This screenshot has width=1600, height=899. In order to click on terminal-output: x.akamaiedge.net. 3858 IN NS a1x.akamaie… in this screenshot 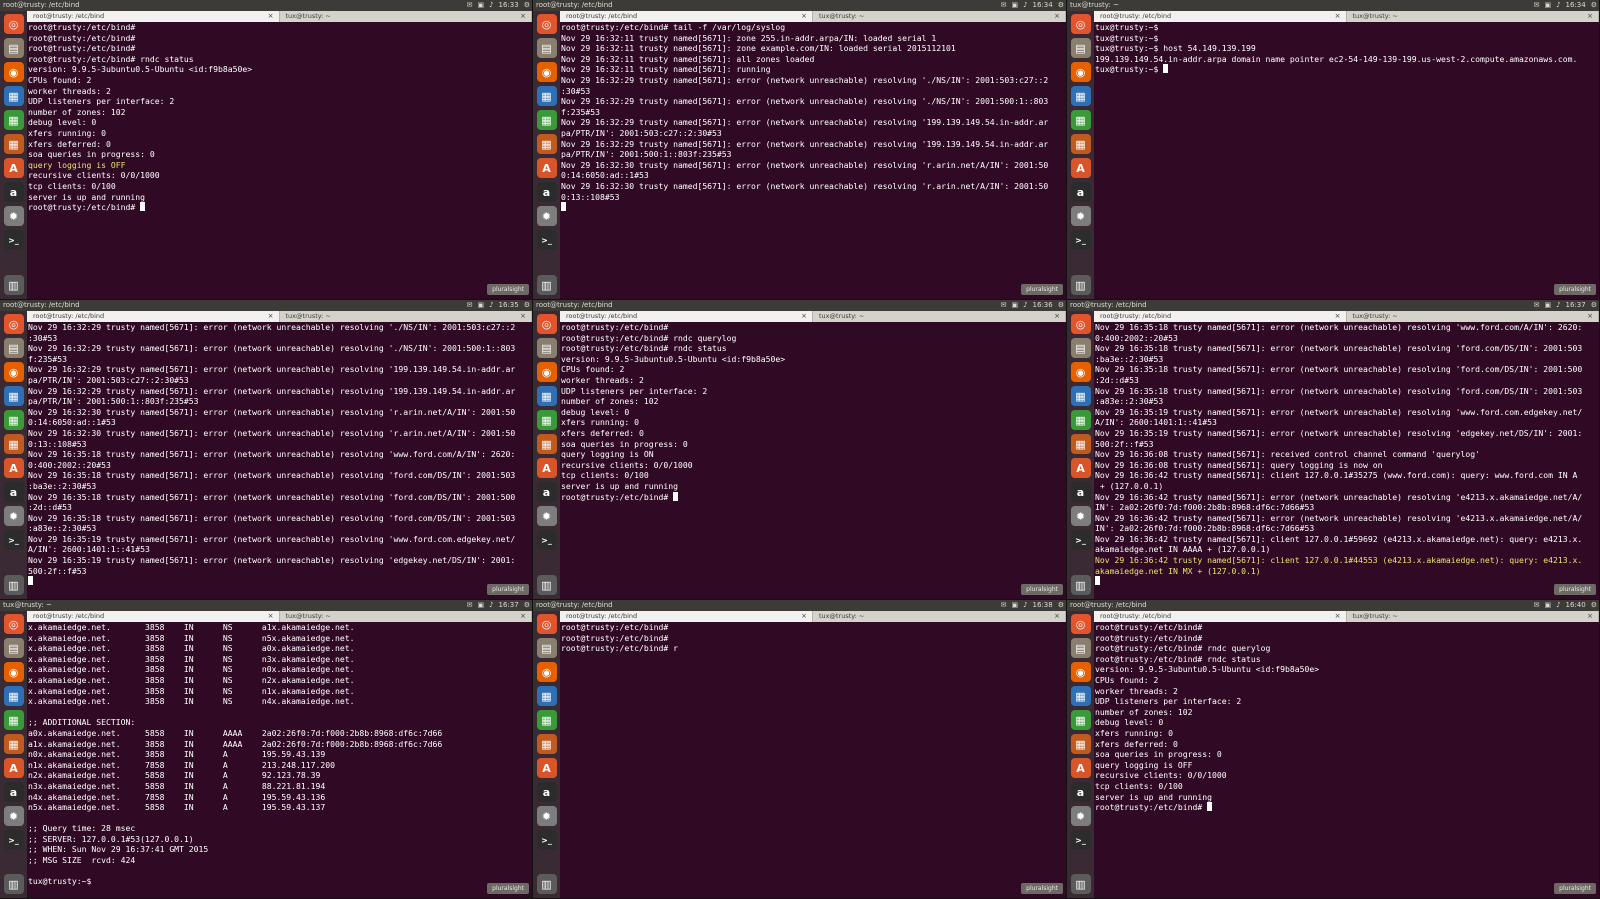, I will do `click(279, 760)`.